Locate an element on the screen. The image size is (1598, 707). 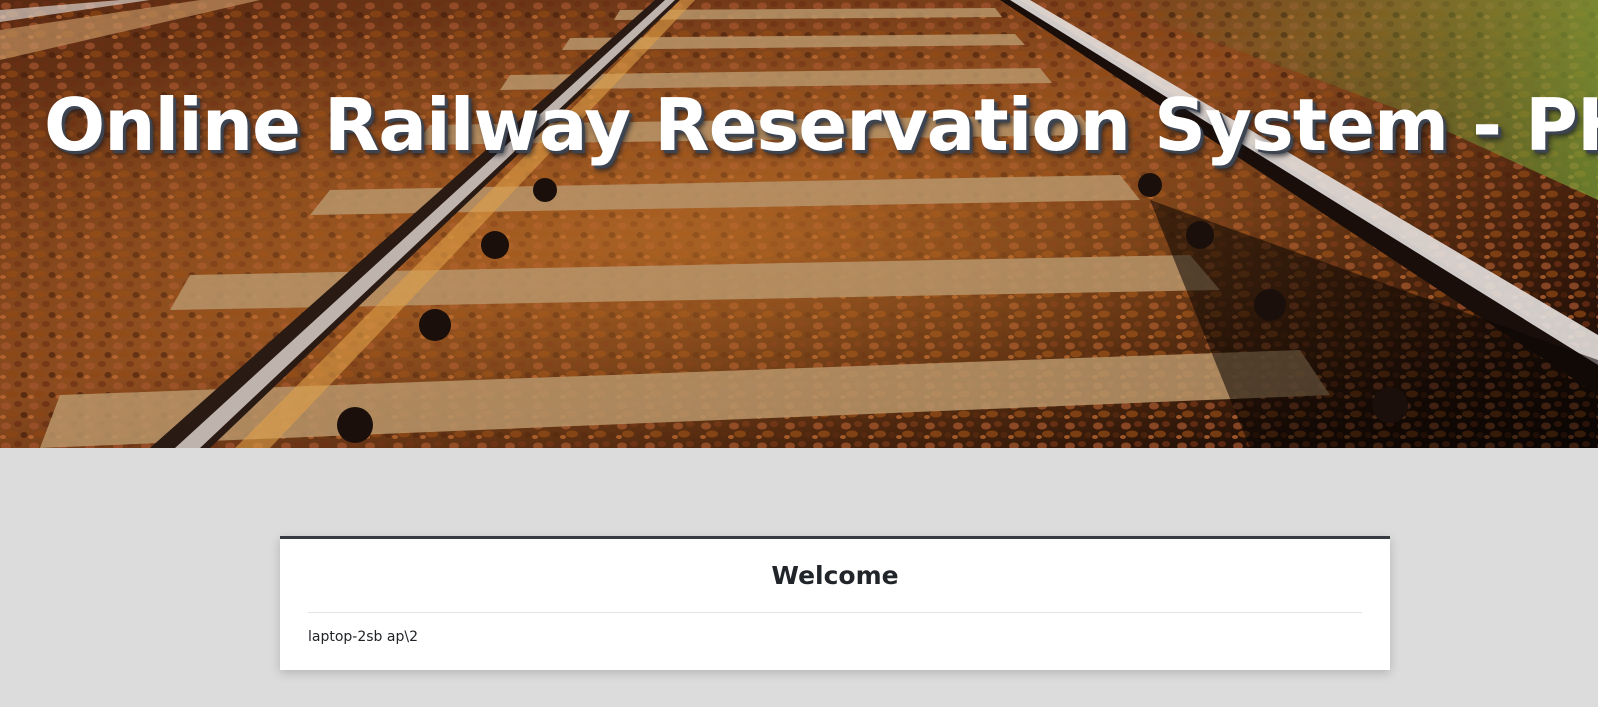
welcome-card: Welcome laptop-2sb ap\2 is located at coordinates (835, 603).